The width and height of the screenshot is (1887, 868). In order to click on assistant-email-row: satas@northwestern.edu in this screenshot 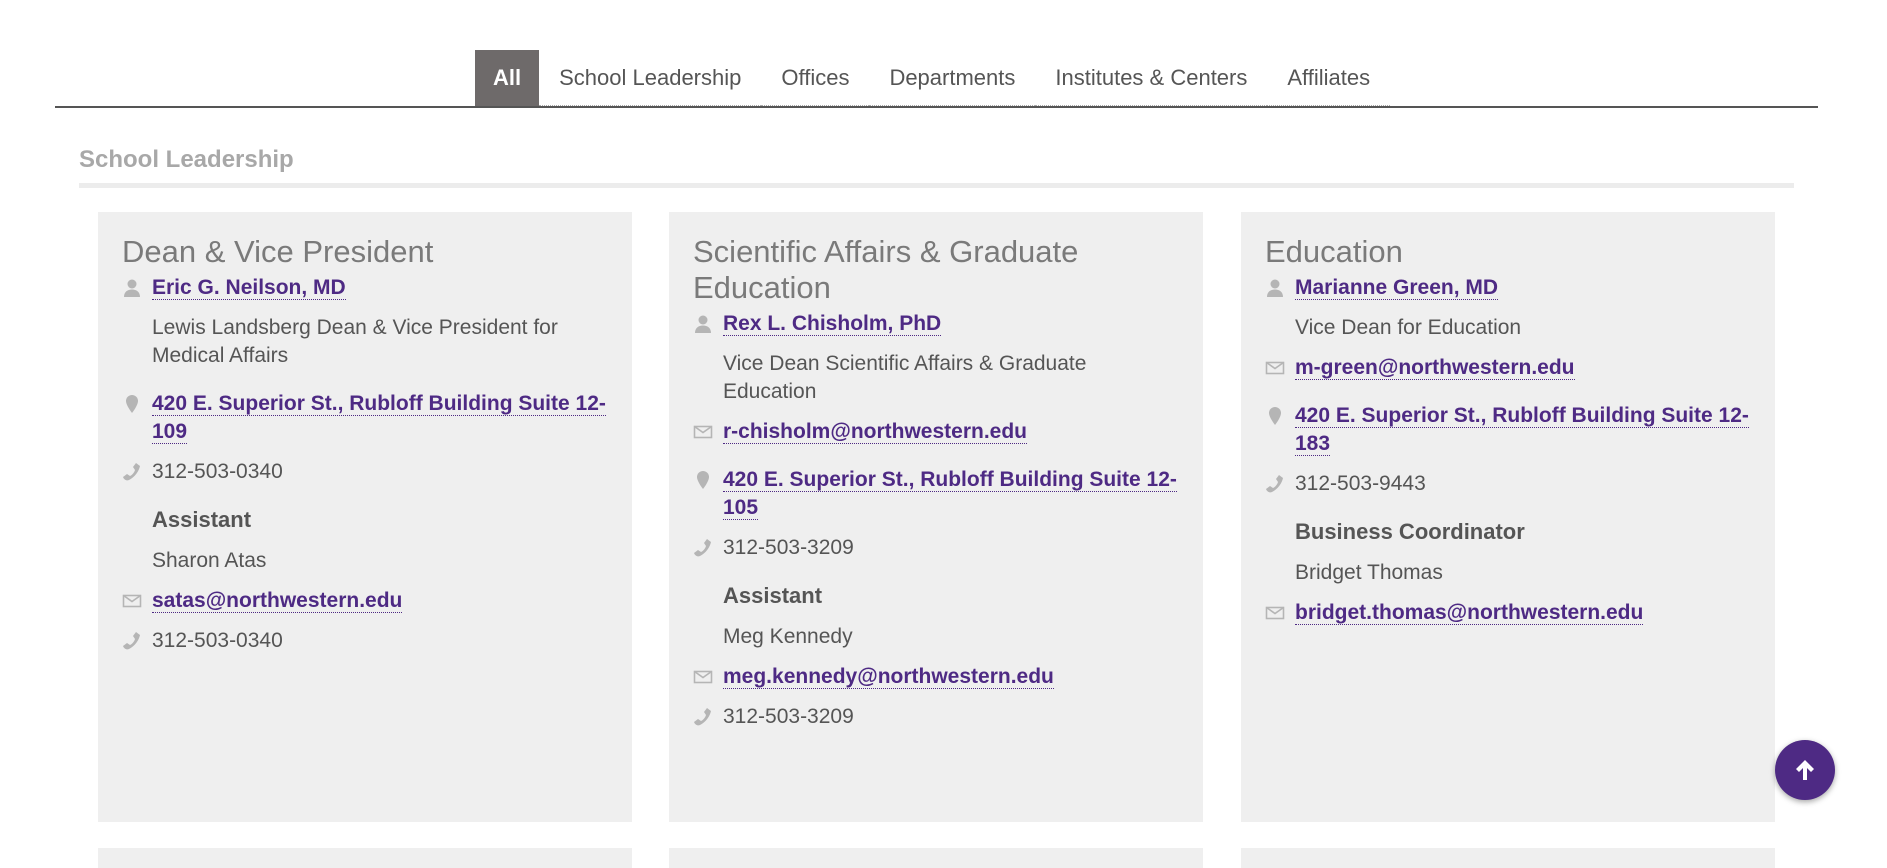, I will do `click(365, 601)`.